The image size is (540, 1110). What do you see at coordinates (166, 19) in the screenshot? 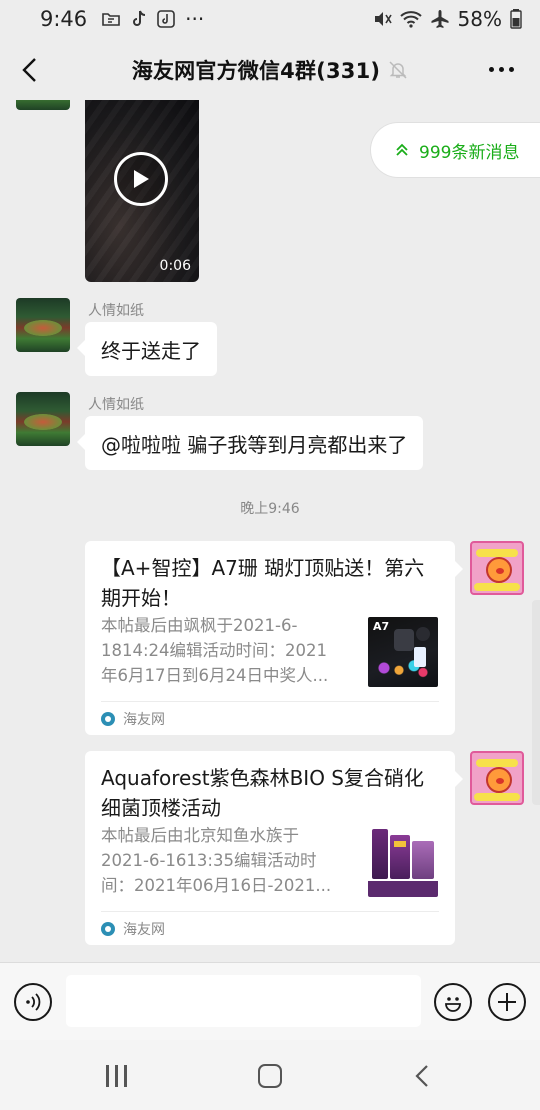
I see `tiktok-square-icon` at bounding box center [166, 19].